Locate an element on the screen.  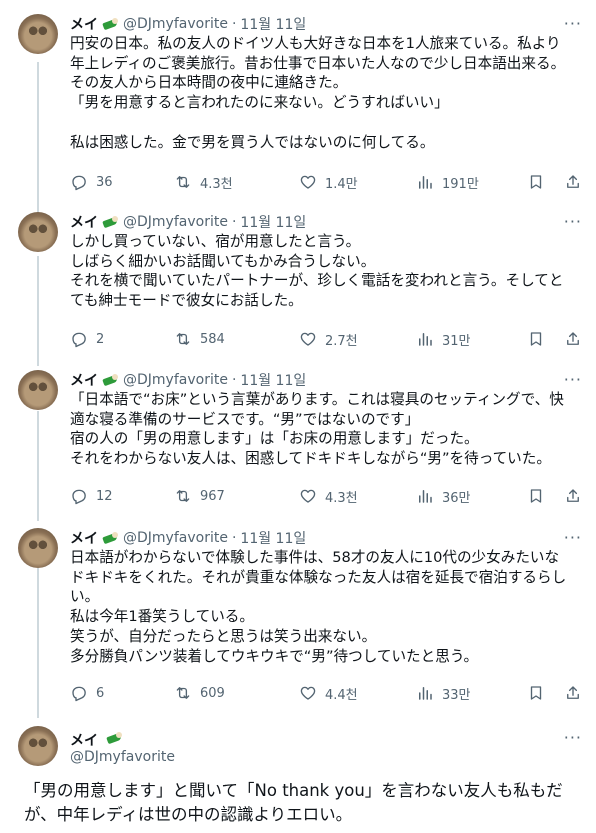
repost-button: 4.3천 is located at coordinates (203, 182).